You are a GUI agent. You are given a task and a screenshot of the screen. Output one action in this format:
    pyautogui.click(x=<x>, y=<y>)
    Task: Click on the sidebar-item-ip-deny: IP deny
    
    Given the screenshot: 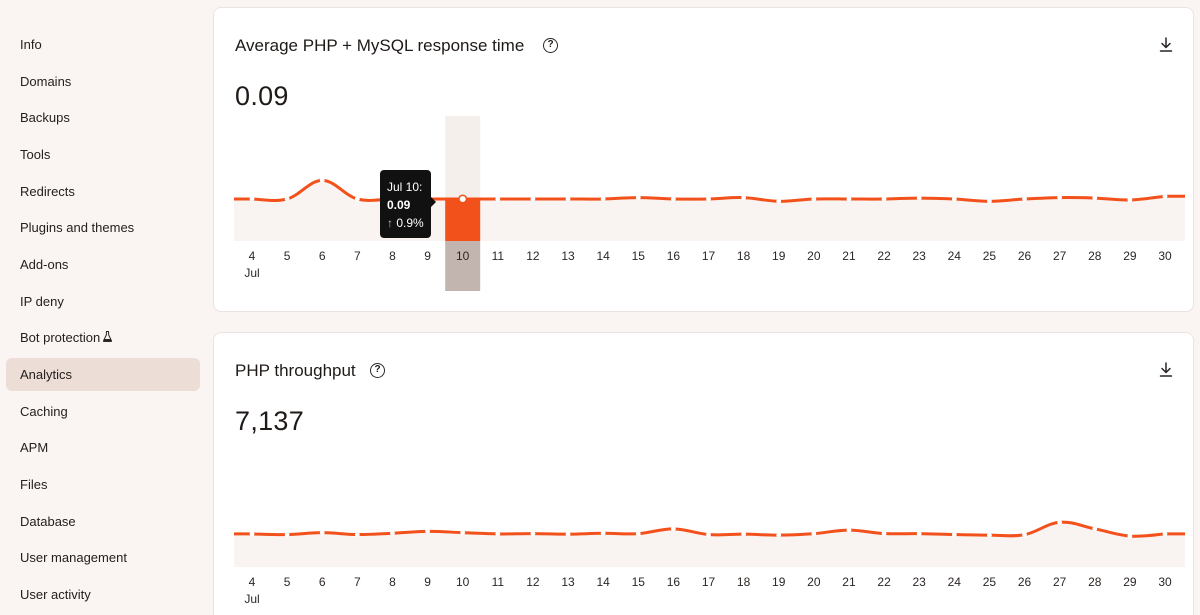 What is the action you would take?
    pyautogui.click(x=103, y=301)
    